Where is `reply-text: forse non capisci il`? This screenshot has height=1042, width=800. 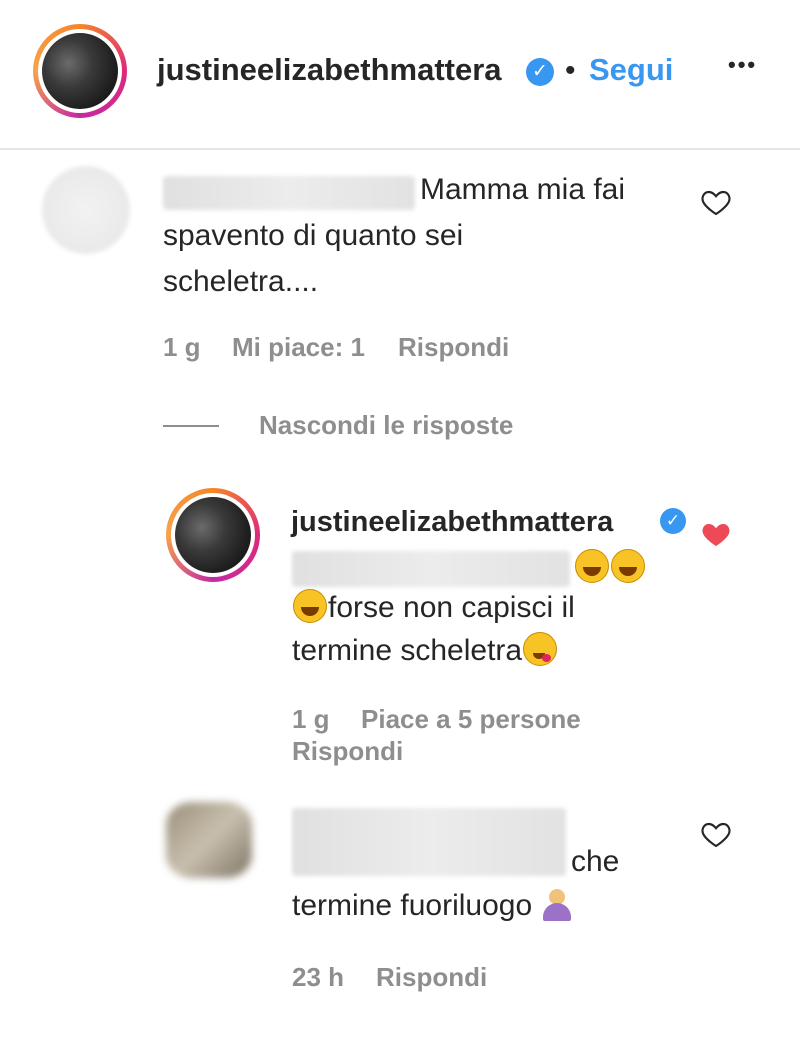
reply-text: forse non capisci il is located at coordinates (451, 607).